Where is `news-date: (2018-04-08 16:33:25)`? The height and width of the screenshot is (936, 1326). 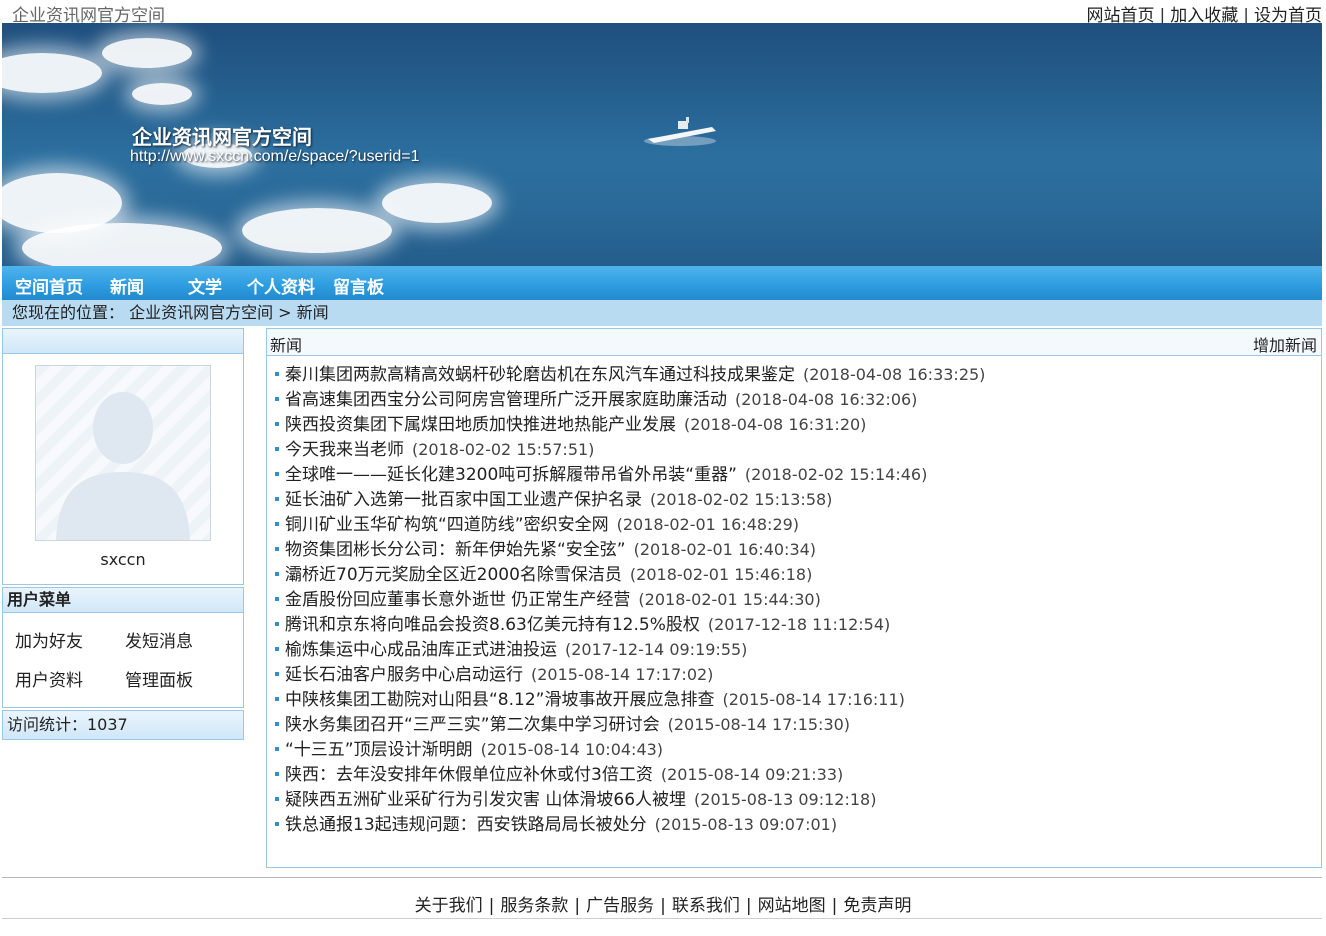 news-date: (2018-04-08 16:33:25) is located at coordinates (894, 374).